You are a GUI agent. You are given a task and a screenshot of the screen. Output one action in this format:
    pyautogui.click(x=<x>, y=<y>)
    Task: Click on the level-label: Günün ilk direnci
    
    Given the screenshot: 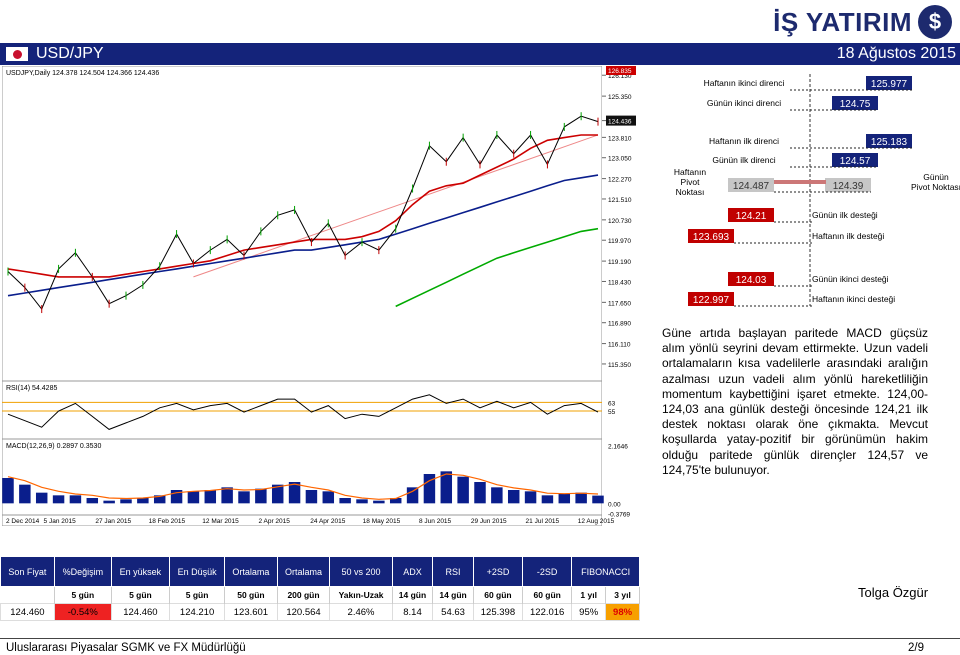 What is the action you would take?
    pyautogui.click(x=743, y=160)
    